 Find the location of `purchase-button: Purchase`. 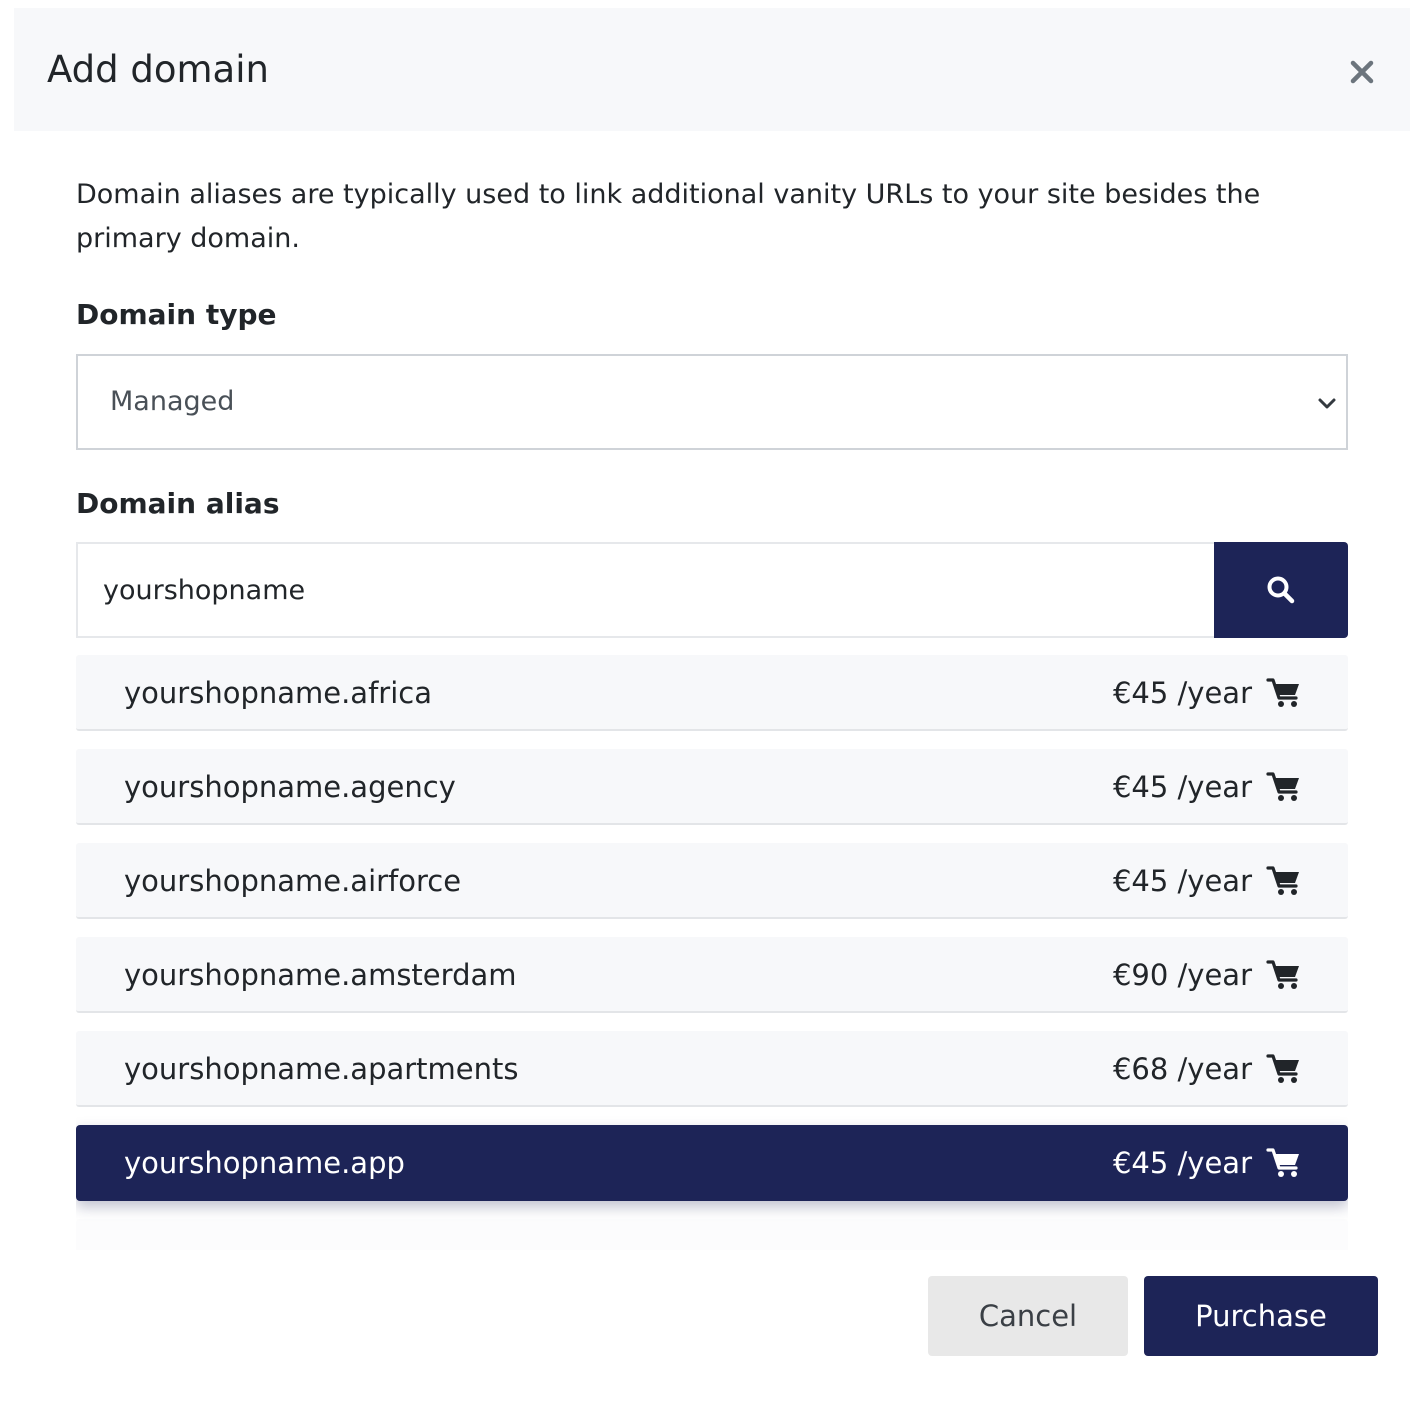

purchase-button: Purchase is located at coordinates (1261, 1316).